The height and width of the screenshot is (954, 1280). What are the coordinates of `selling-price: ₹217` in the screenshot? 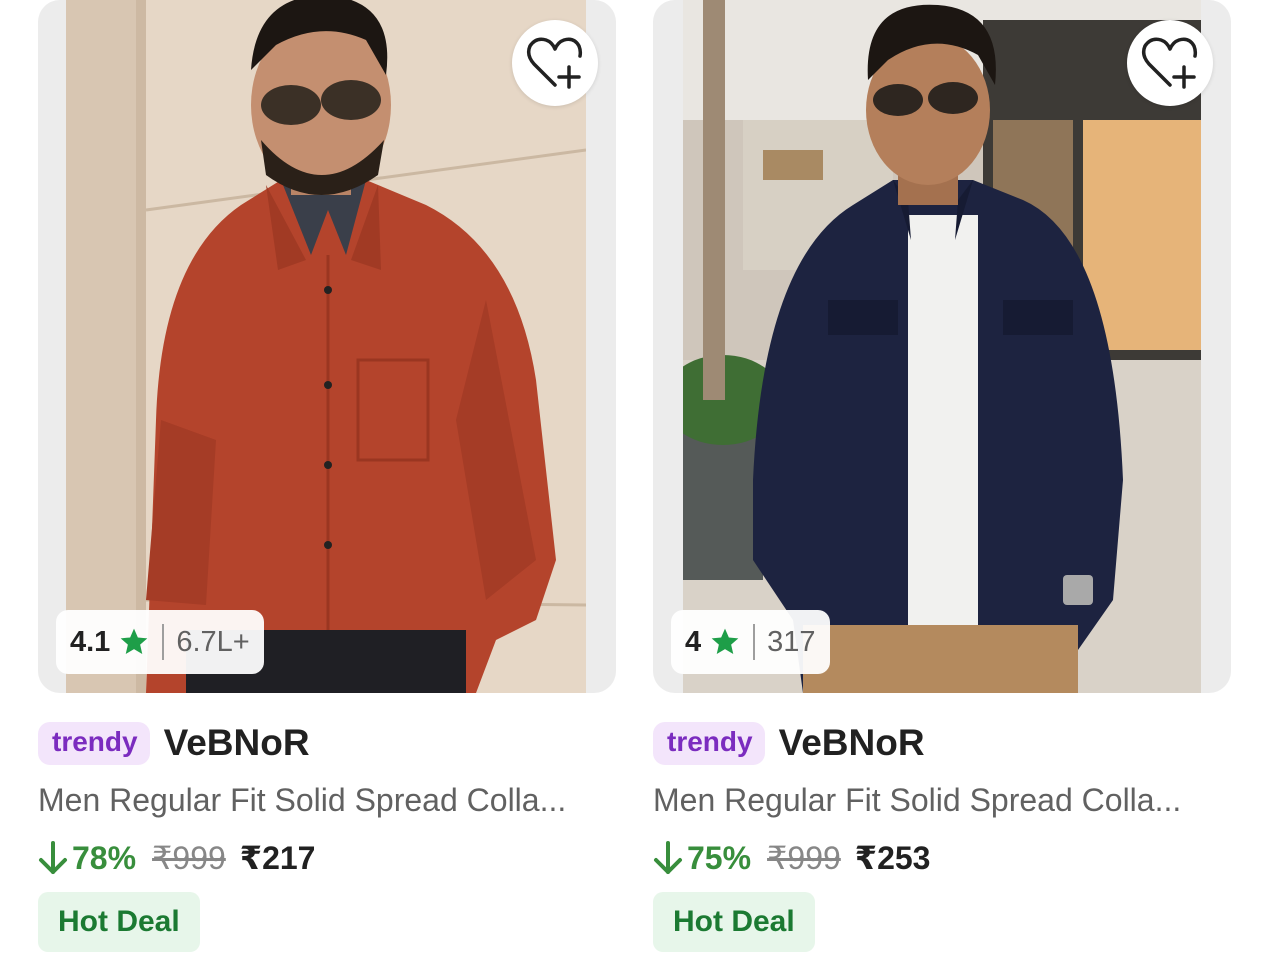 It's located at (277, 858).